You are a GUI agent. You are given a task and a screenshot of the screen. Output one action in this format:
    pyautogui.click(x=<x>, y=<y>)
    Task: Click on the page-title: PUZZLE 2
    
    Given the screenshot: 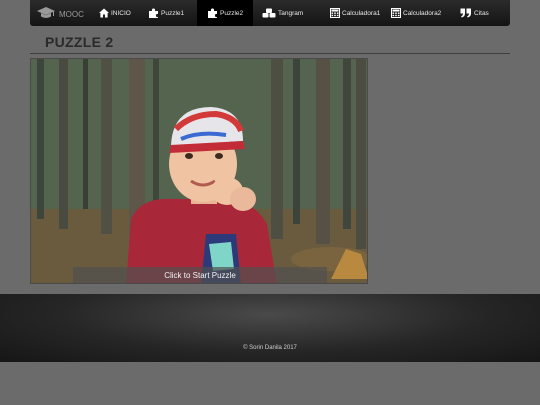 What is the action you would take?
    pyautogui.click(x=79, y=42)
    